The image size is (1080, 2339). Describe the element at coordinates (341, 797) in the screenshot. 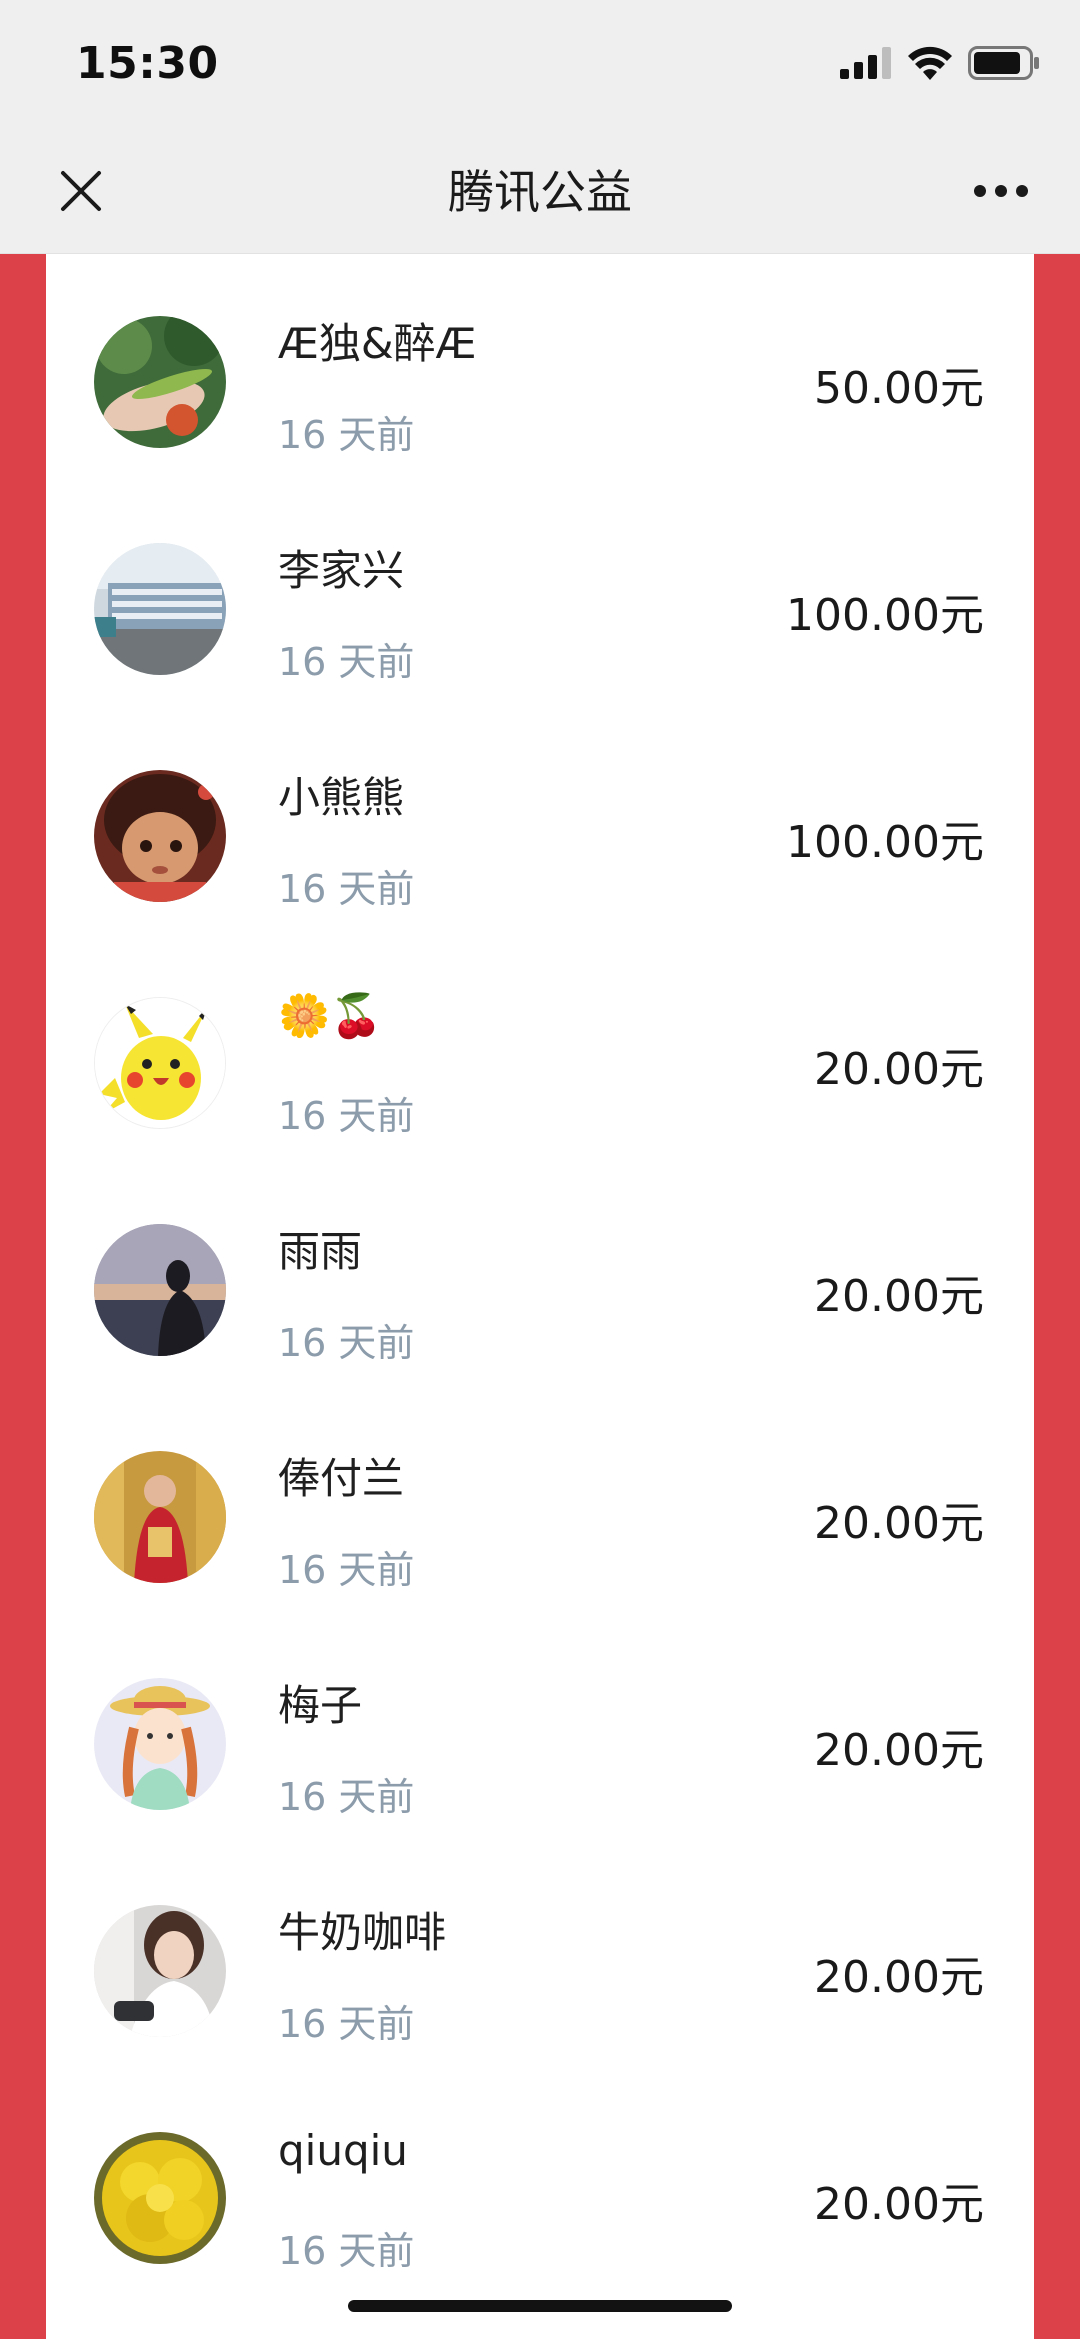

I see `donor-name: 小熊熊` at that location.